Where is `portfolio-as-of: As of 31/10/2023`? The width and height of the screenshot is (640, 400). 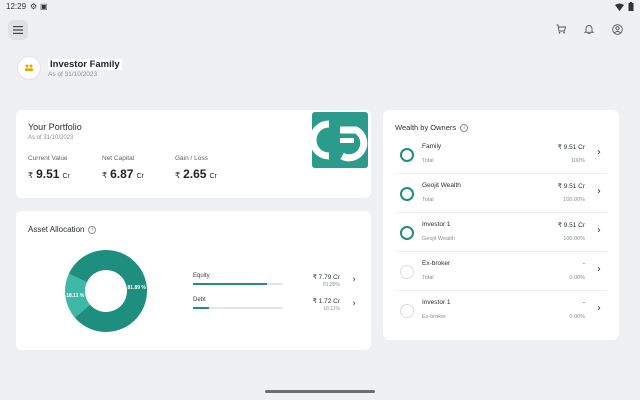
portfolio-as-of: As of 31/10/2023 is located at coordinates (51, 138).